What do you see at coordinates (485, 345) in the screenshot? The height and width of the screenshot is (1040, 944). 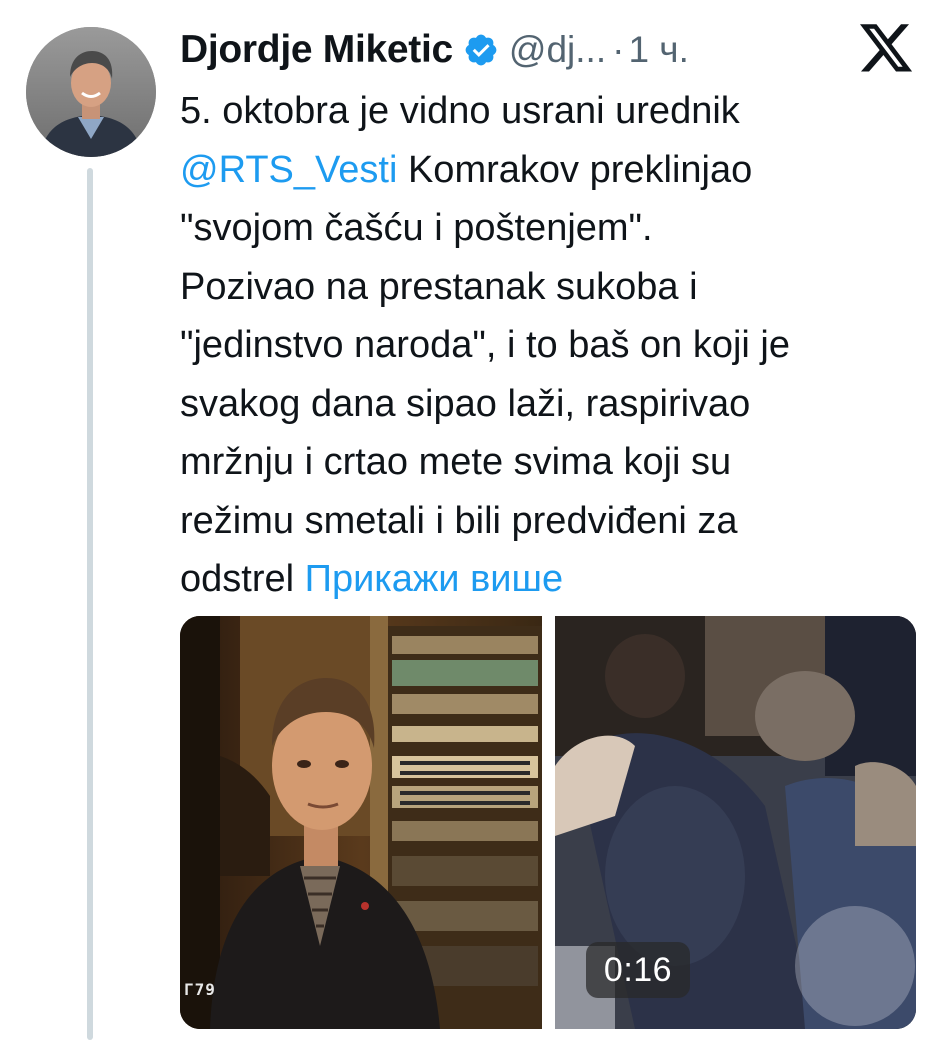 I see `tweet-text-line: "jedinstvo naroda", i to baš on koji je` at bounding box center [485, 345].